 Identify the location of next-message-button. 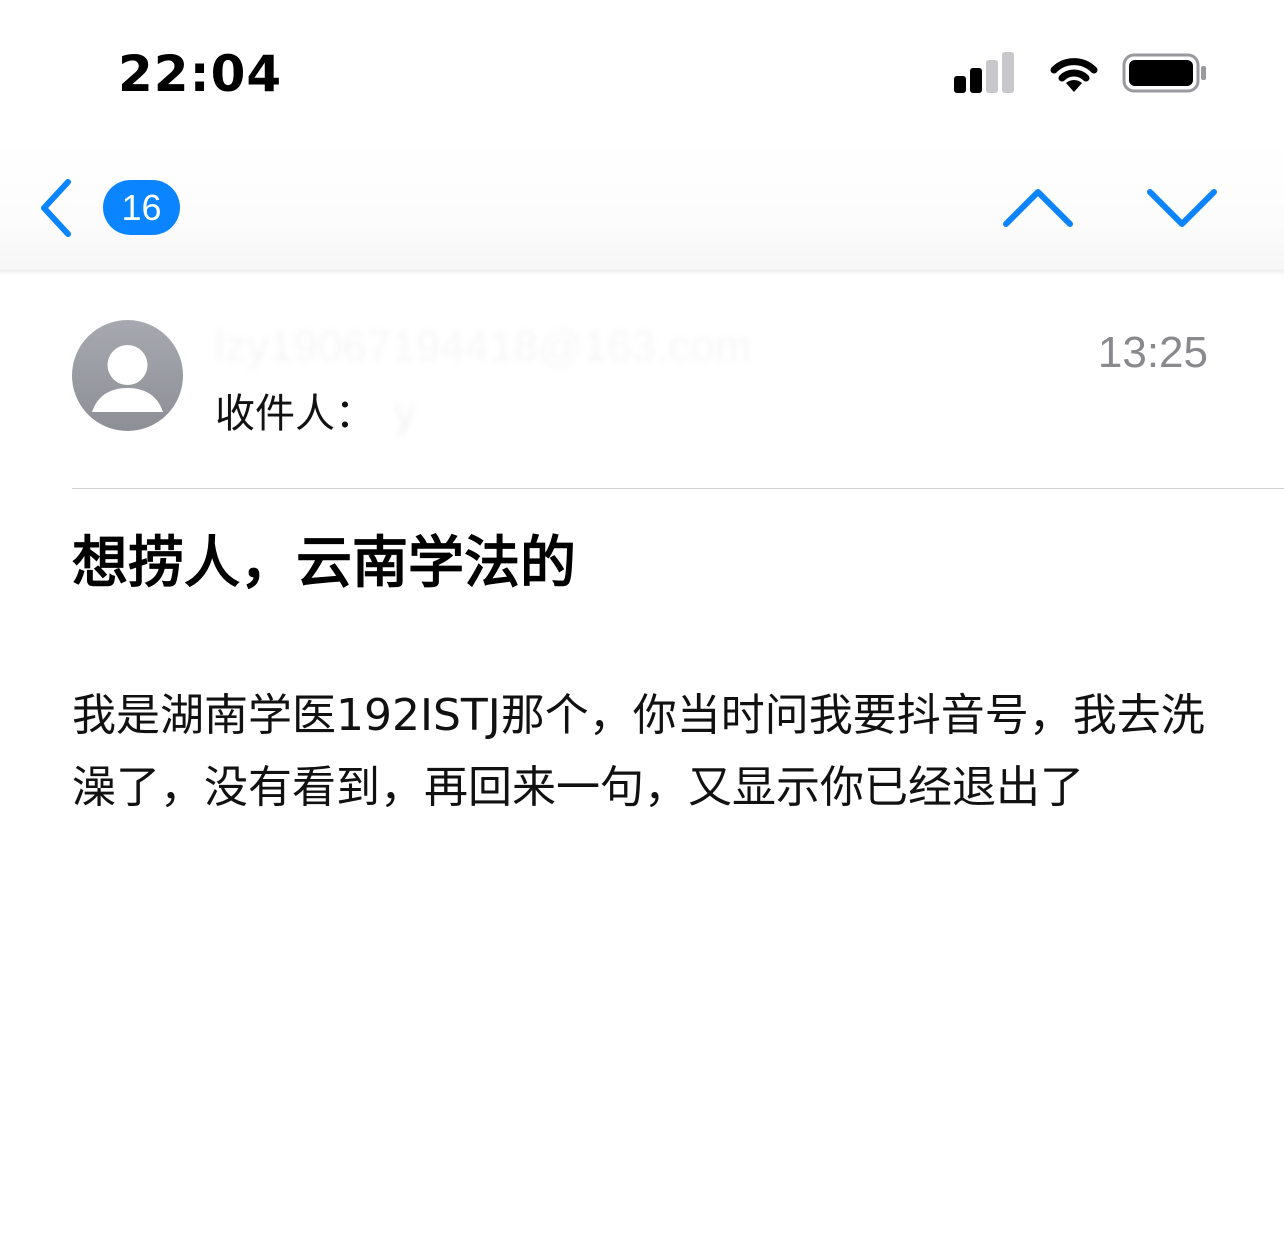
(1182, 207).